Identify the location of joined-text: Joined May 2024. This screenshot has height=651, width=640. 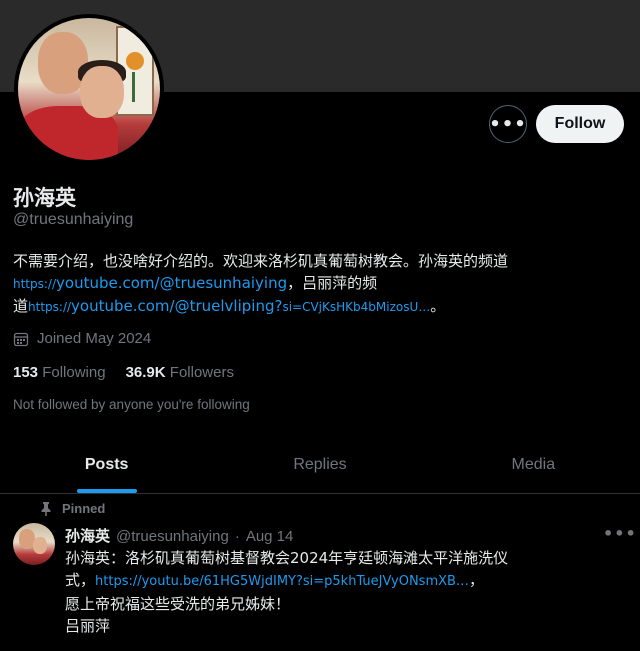
(94, 338).